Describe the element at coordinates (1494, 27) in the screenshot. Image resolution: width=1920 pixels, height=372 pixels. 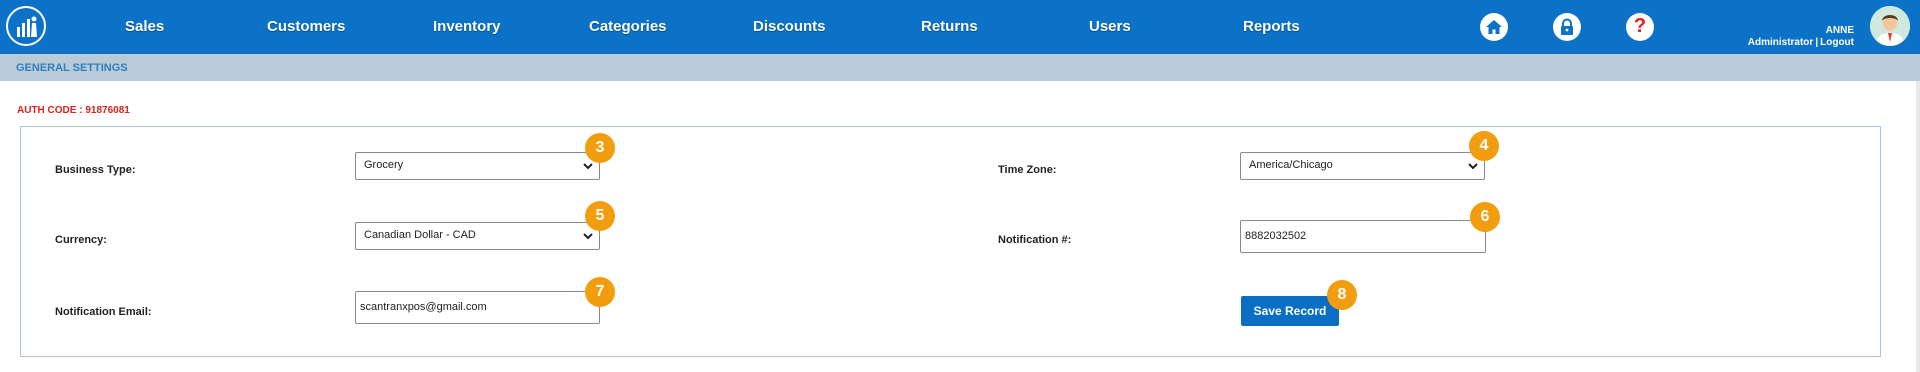
I see `home-icon` at that location.